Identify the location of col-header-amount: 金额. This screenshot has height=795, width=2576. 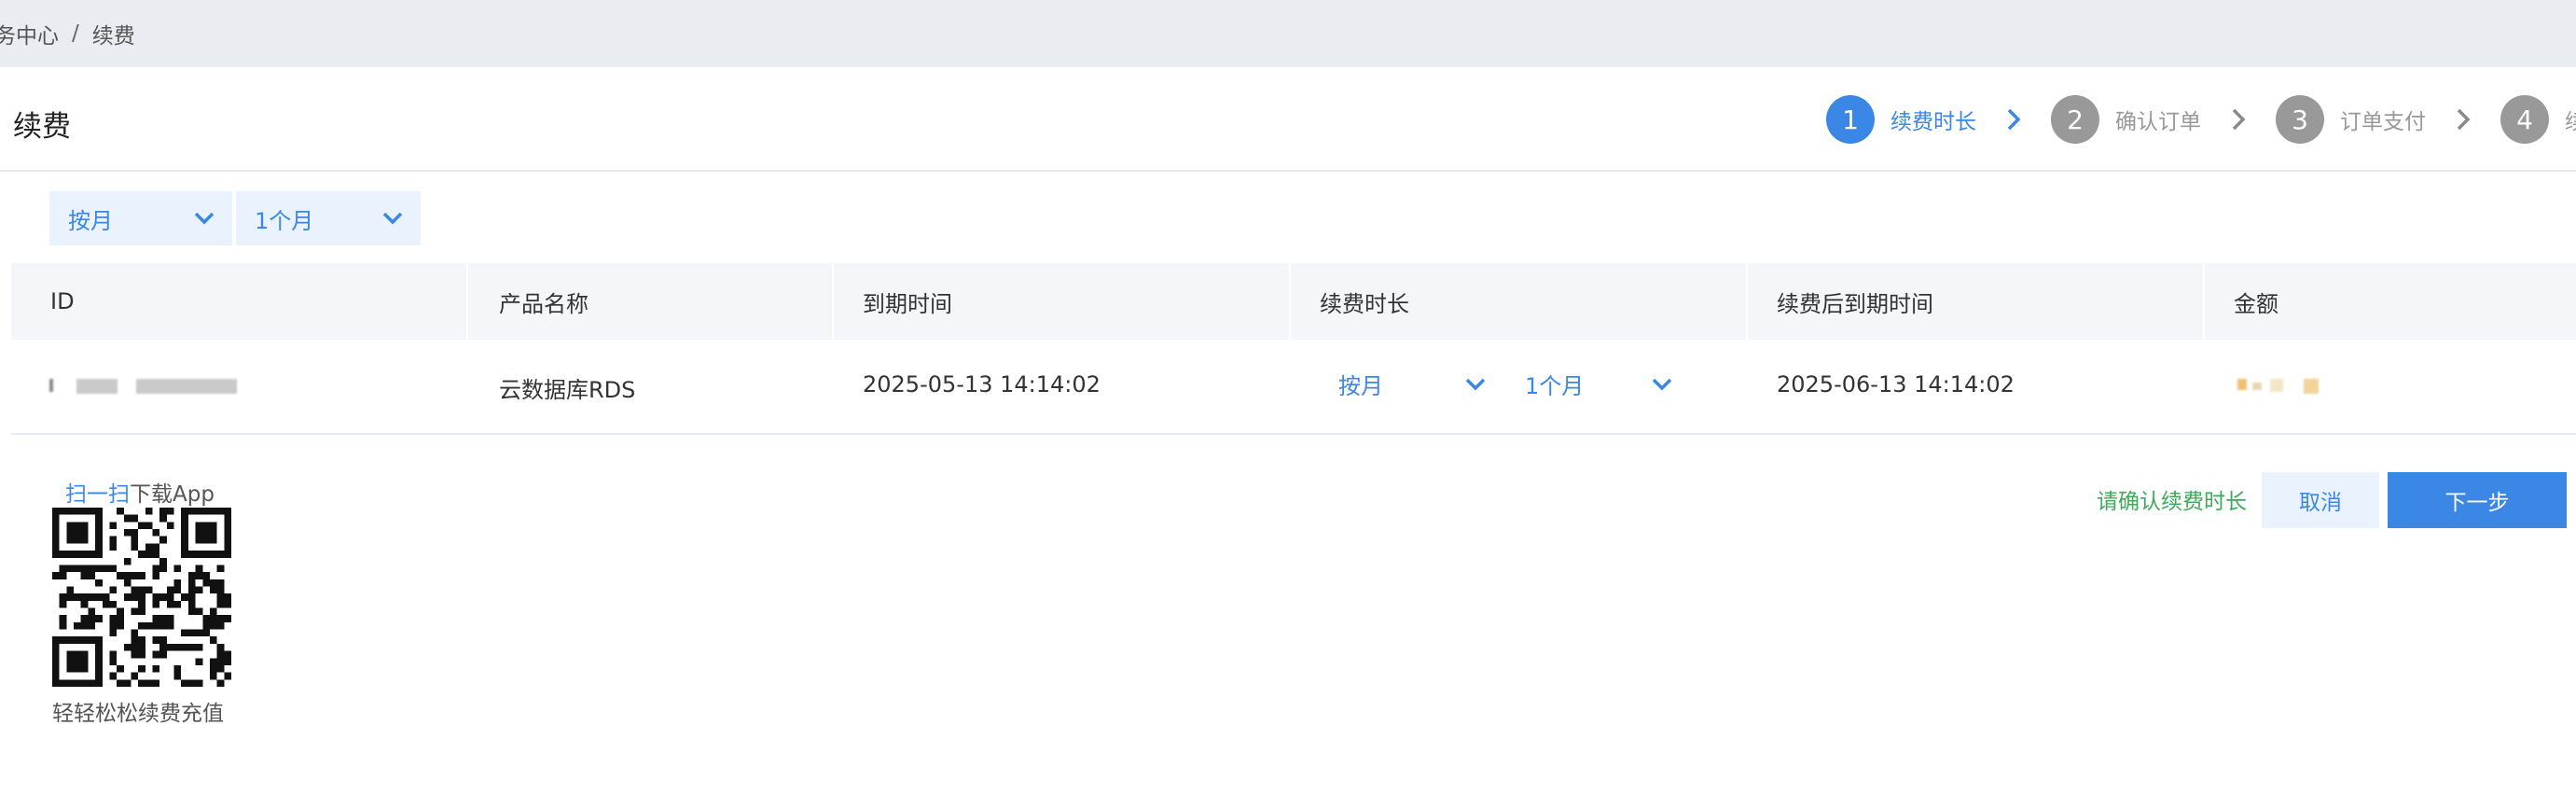
(2256, 303).